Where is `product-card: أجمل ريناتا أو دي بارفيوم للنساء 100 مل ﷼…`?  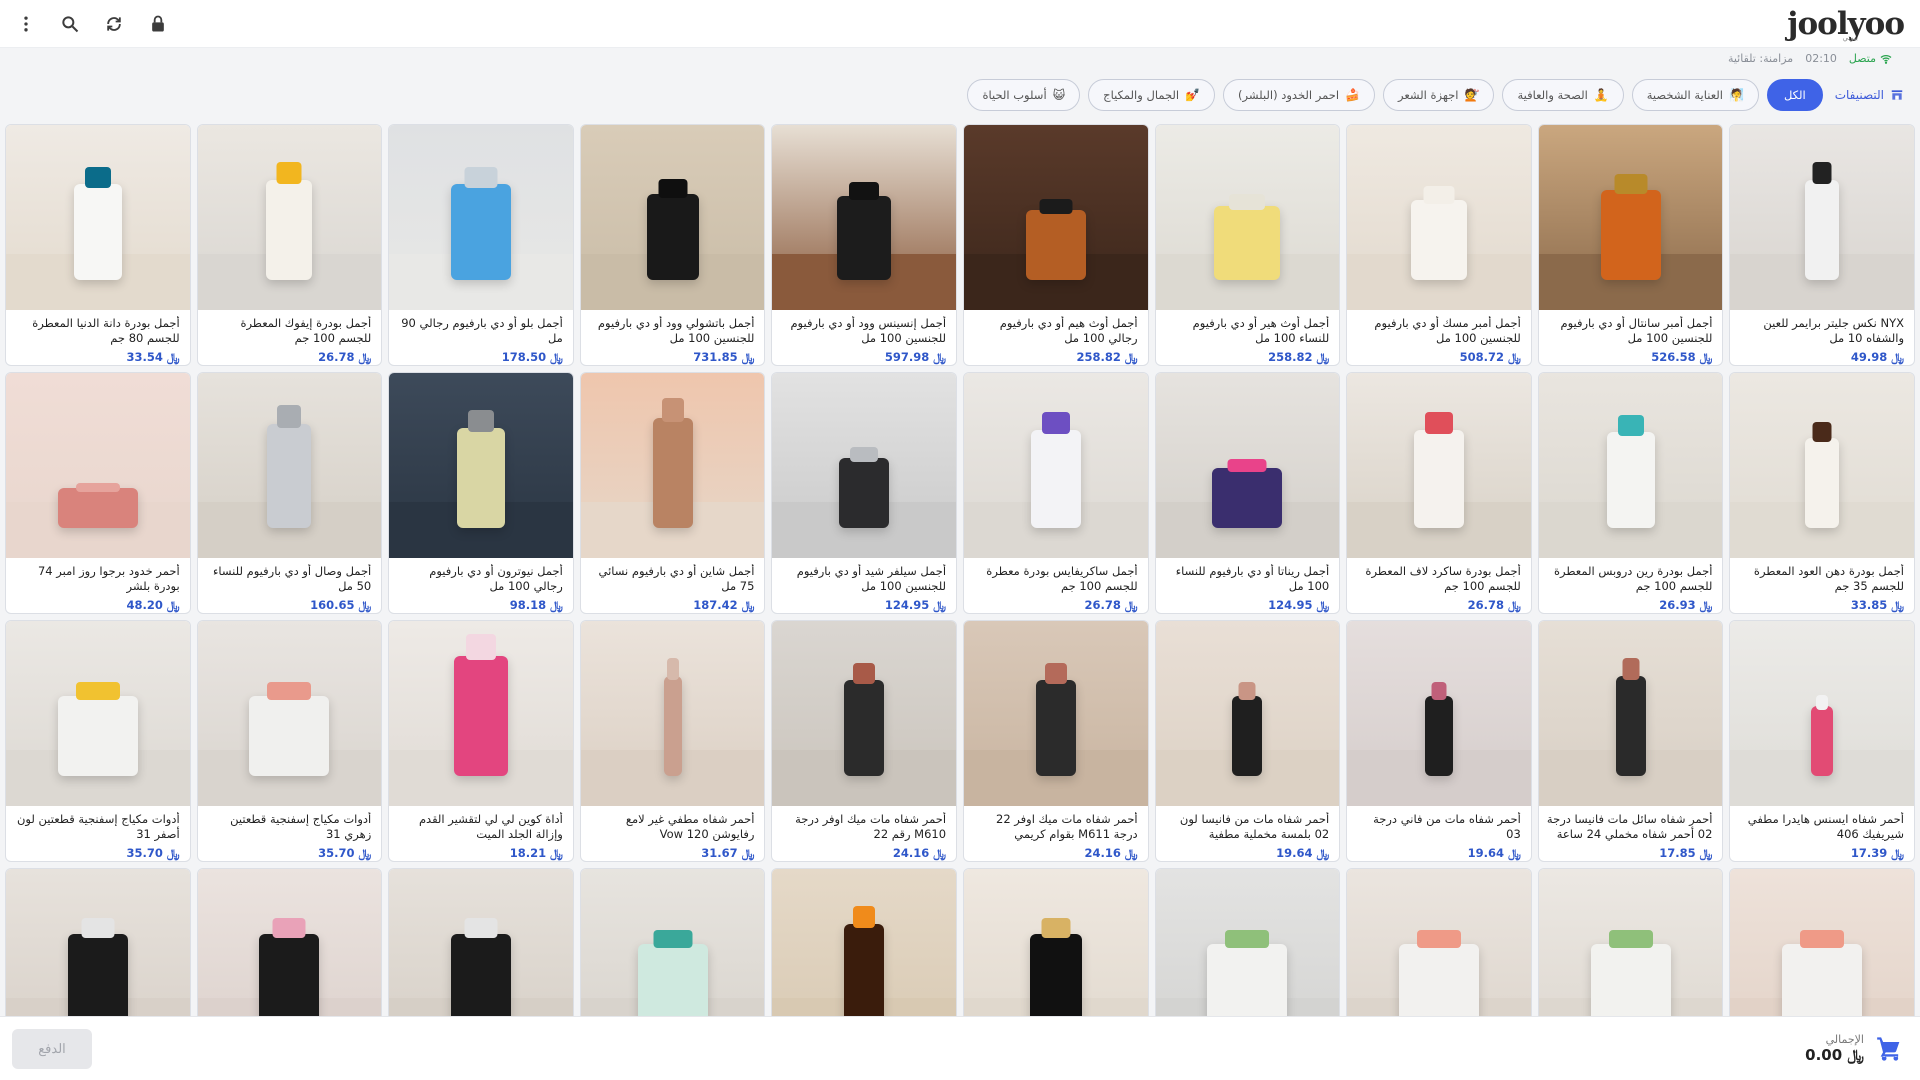 product-card: أجمل ريناتا أو دي بارفيوم للنساء 100 مل ﷼… is located at coordinates (1247, 493).